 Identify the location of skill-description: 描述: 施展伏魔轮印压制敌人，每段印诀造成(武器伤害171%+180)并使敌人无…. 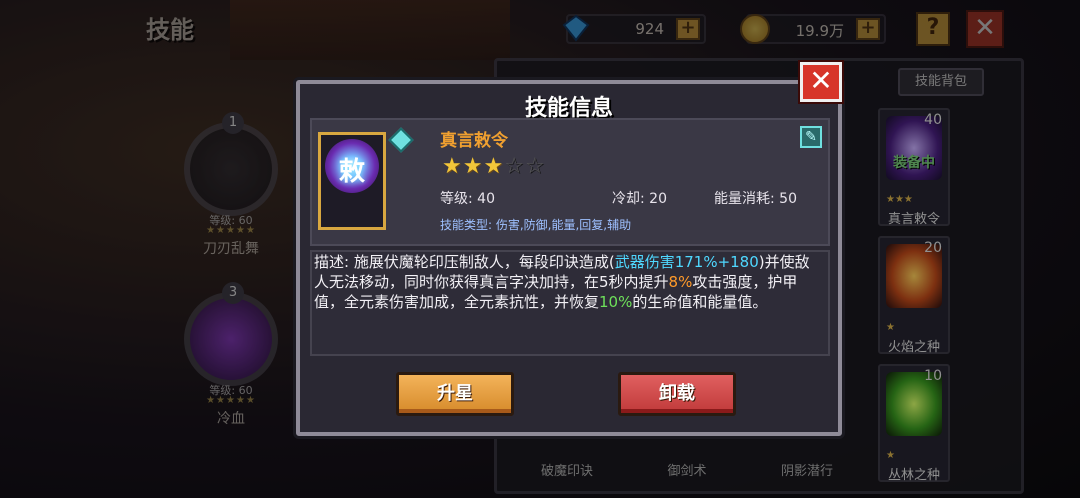
(565, 282).